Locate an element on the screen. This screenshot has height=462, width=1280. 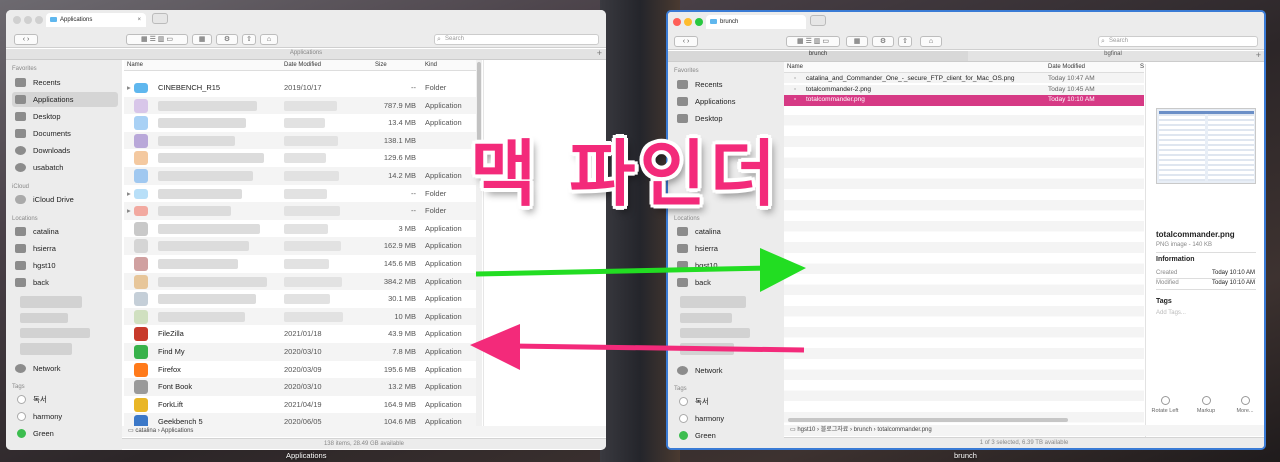
green-arrow-right is located at coordinates (640, 270).